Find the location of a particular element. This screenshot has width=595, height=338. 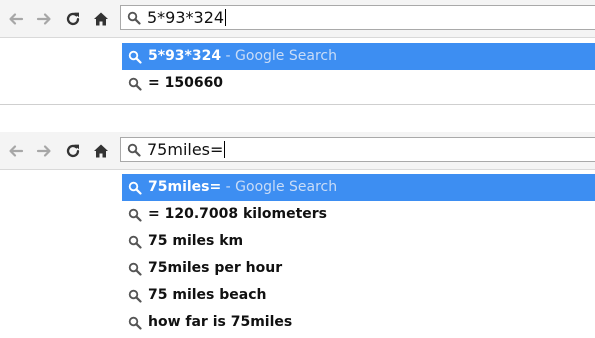

suggestion-search: 5*93*324 - Google Search is located at coordinates (358, 56).